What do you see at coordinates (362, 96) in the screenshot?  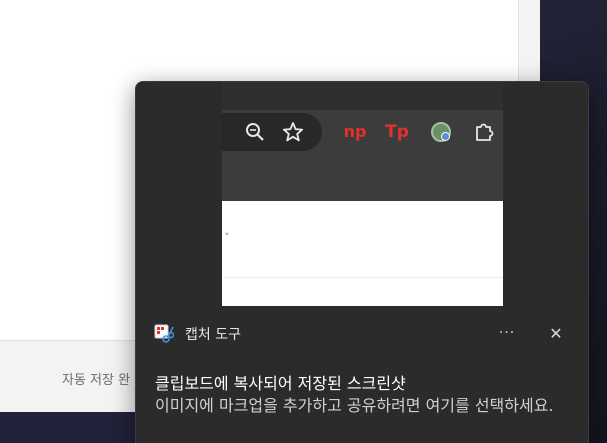 I see `preview-tab-strip` at bounding box center [362, 96].